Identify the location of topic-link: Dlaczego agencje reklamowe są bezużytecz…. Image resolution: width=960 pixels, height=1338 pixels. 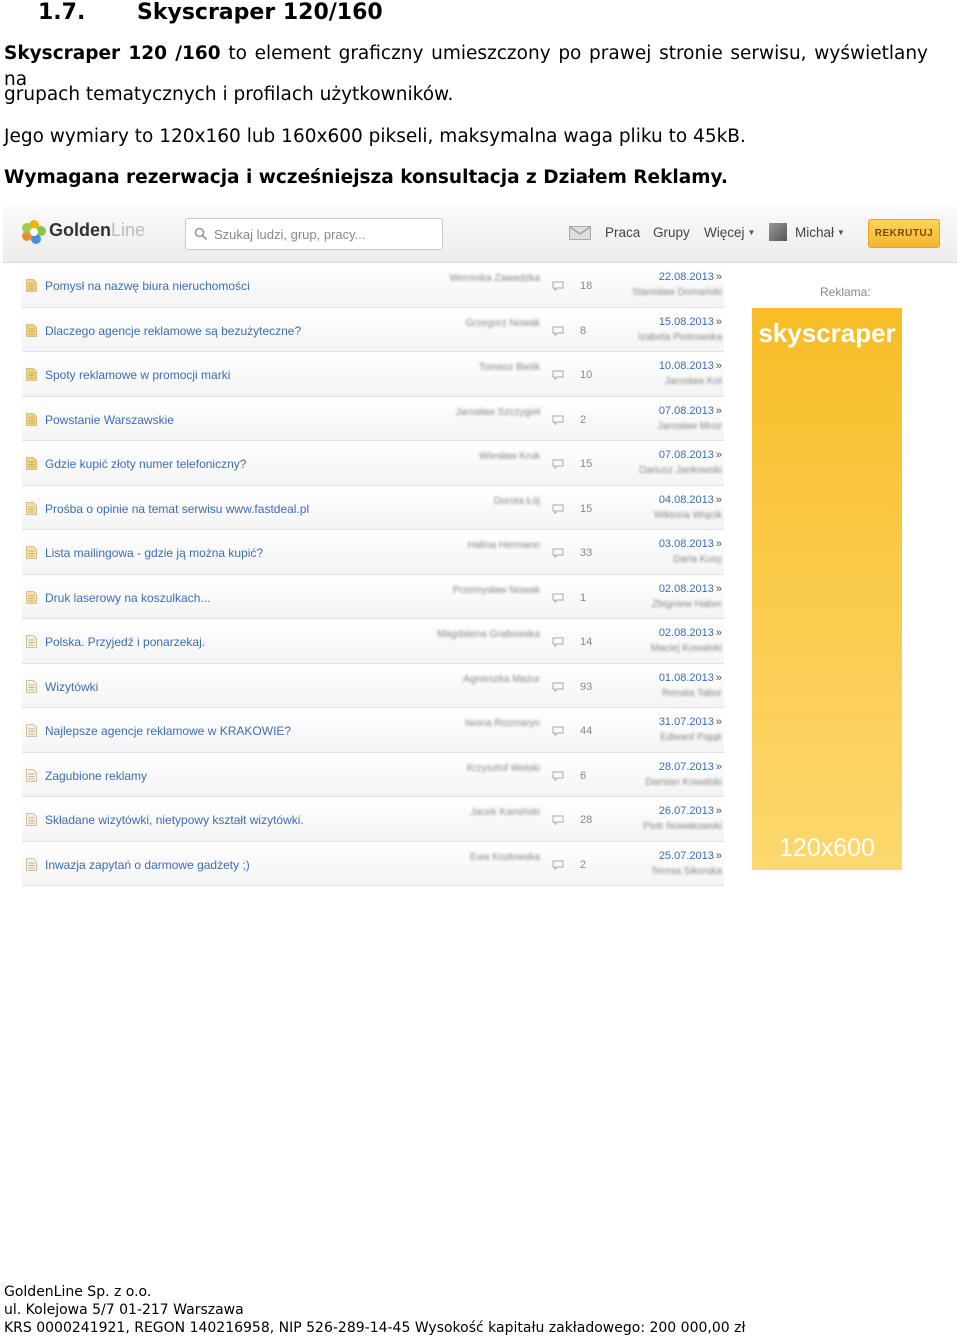
(173, 331).